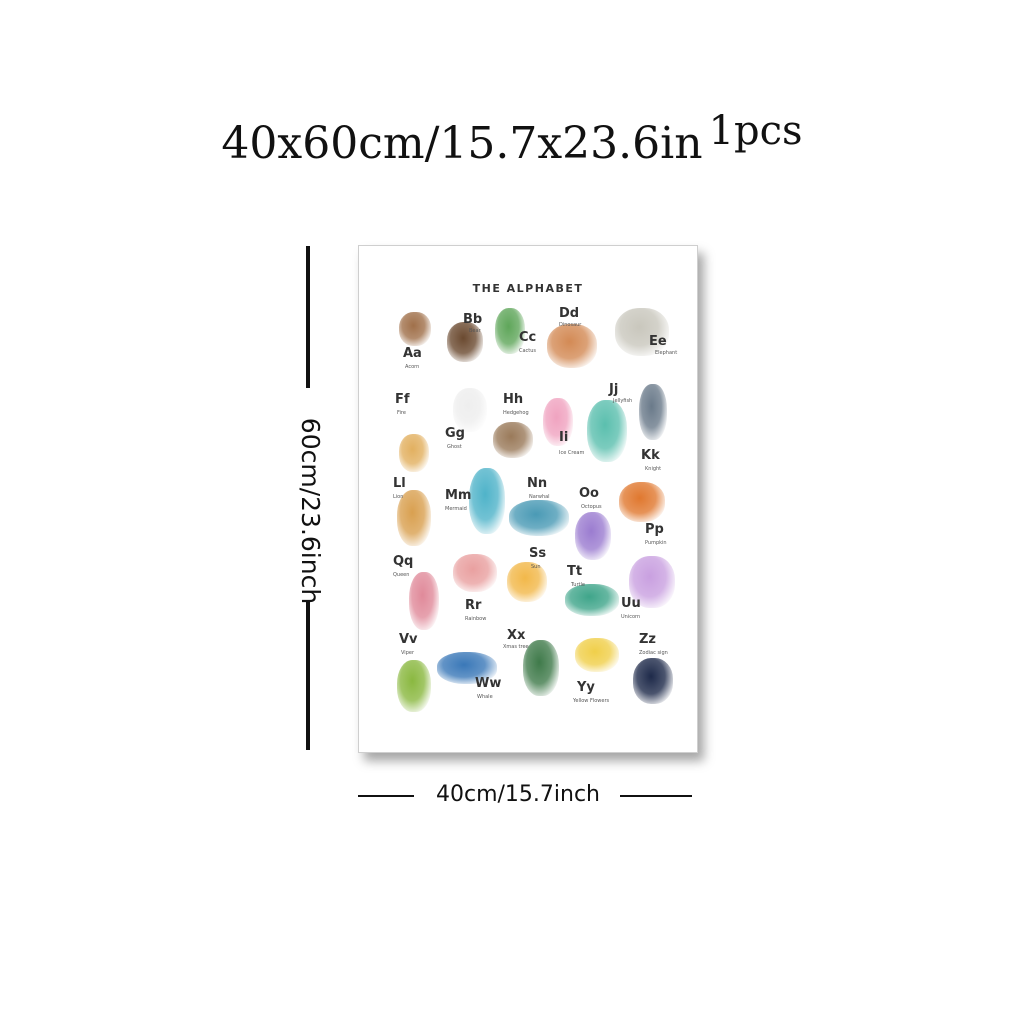 The image size is (1024, 1024). I want to click on height-dimension-label: 60cm/23.6inch, so click(310, 511).